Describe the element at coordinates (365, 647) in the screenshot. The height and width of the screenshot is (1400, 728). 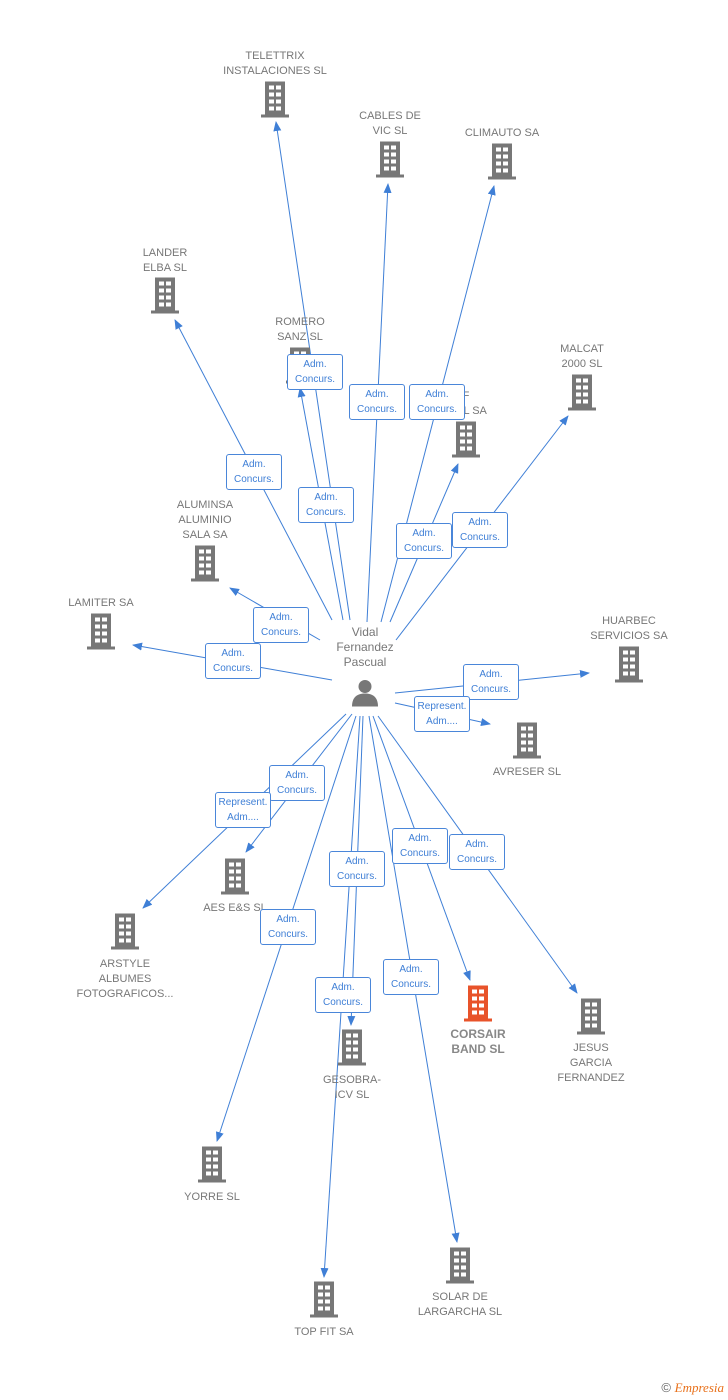
I see `center-person-name: Vidal Fernandez Pascual` at that location.